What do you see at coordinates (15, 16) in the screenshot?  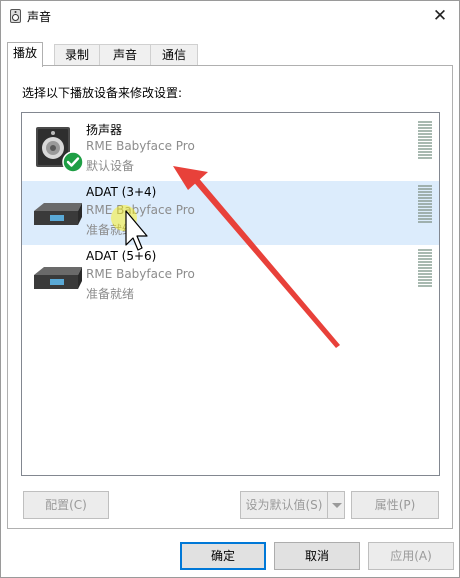 I see `speaker-title-icon` at bounding box center [15, 16].